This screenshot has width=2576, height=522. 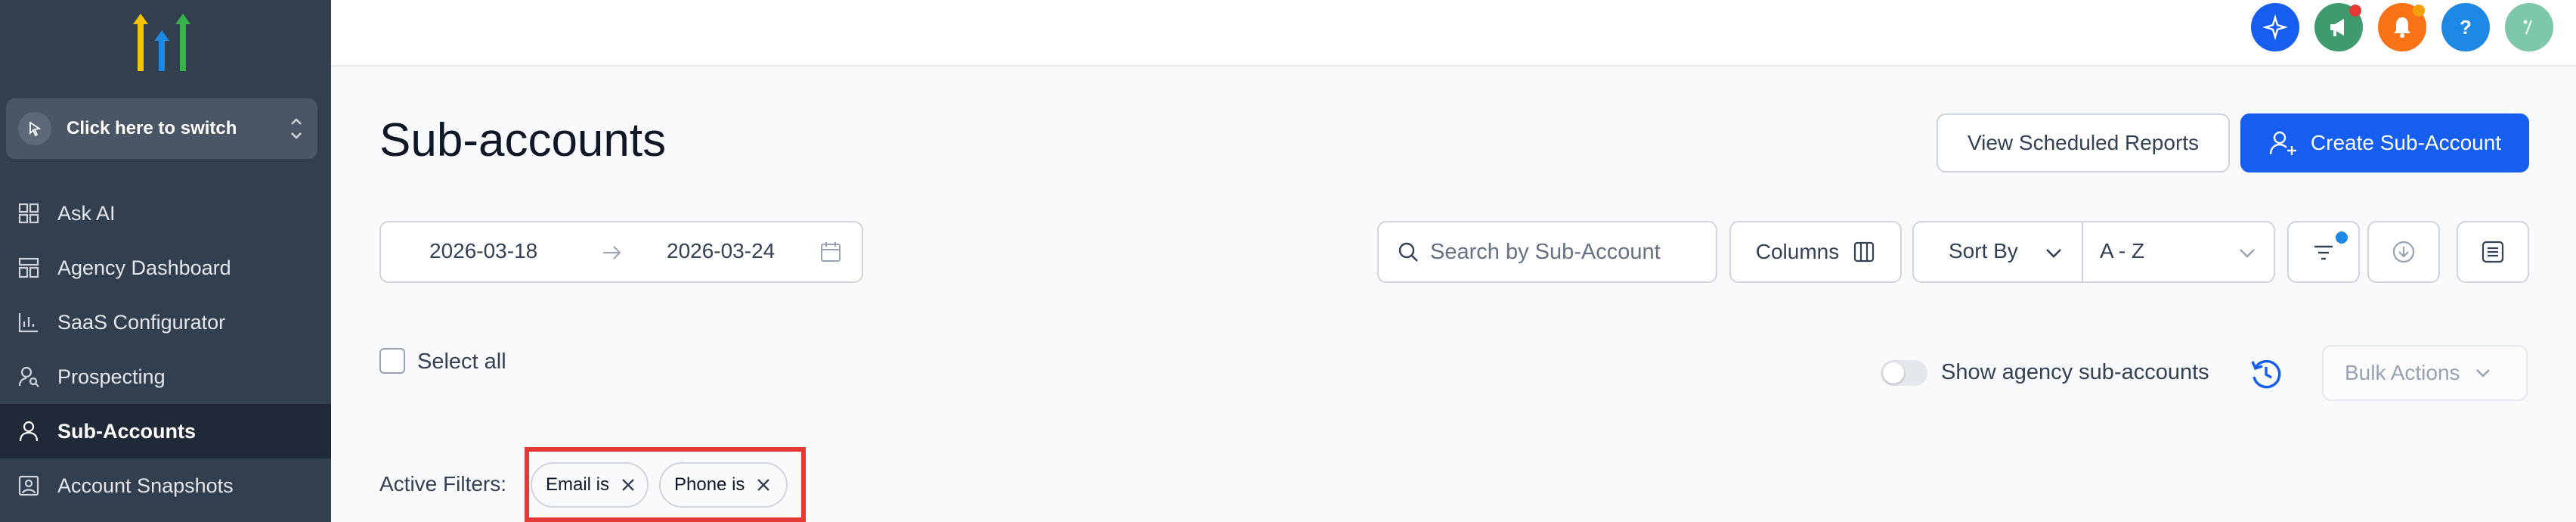 I want to click on sidebar-item-label: Account Snapshots, so click(x=145, y=485).